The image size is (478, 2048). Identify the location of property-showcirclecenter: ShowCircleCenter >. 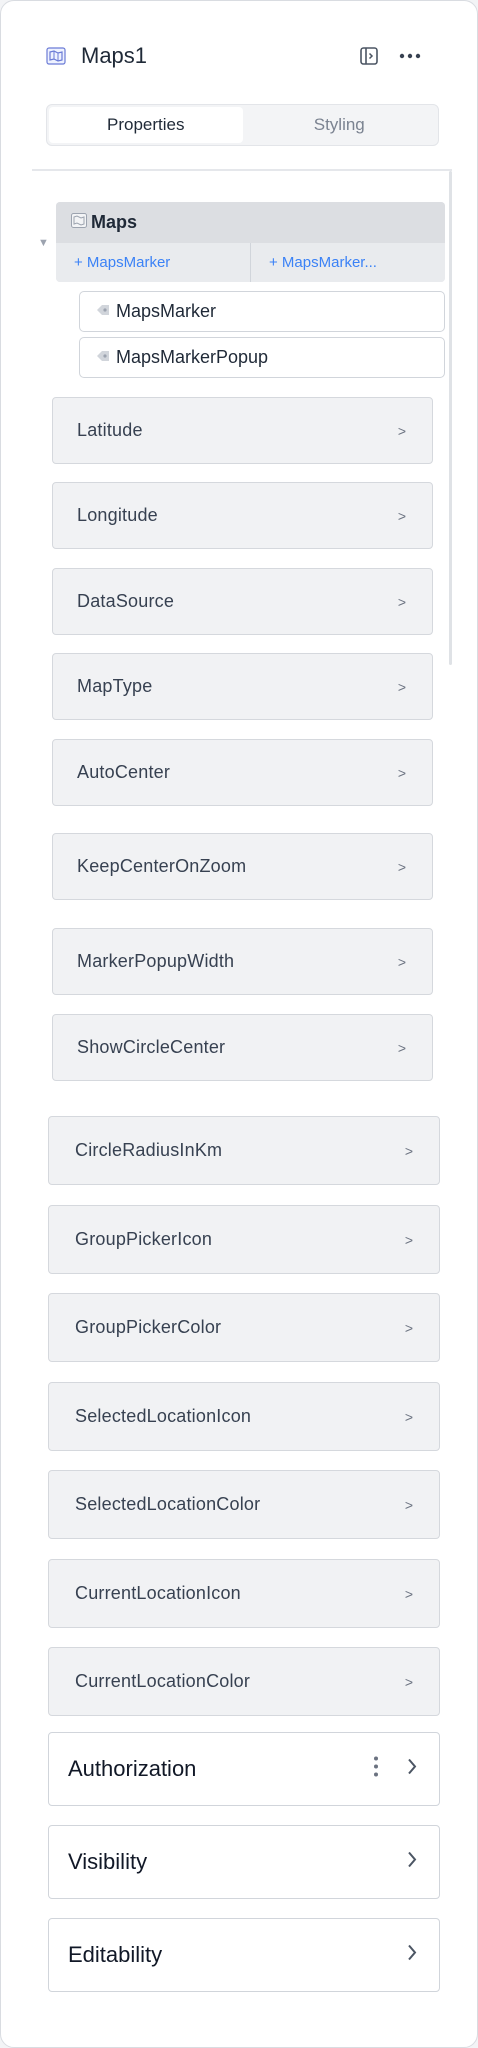
(242, 1047).